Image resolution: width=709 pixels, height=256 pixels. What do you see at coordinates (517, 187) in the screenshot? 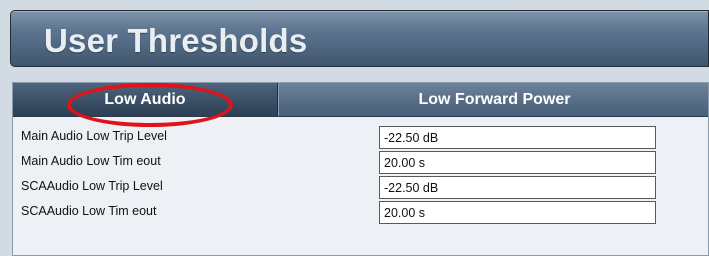
I see `sca-audio-low-trip-level-input` at bounding box center [517, 187].